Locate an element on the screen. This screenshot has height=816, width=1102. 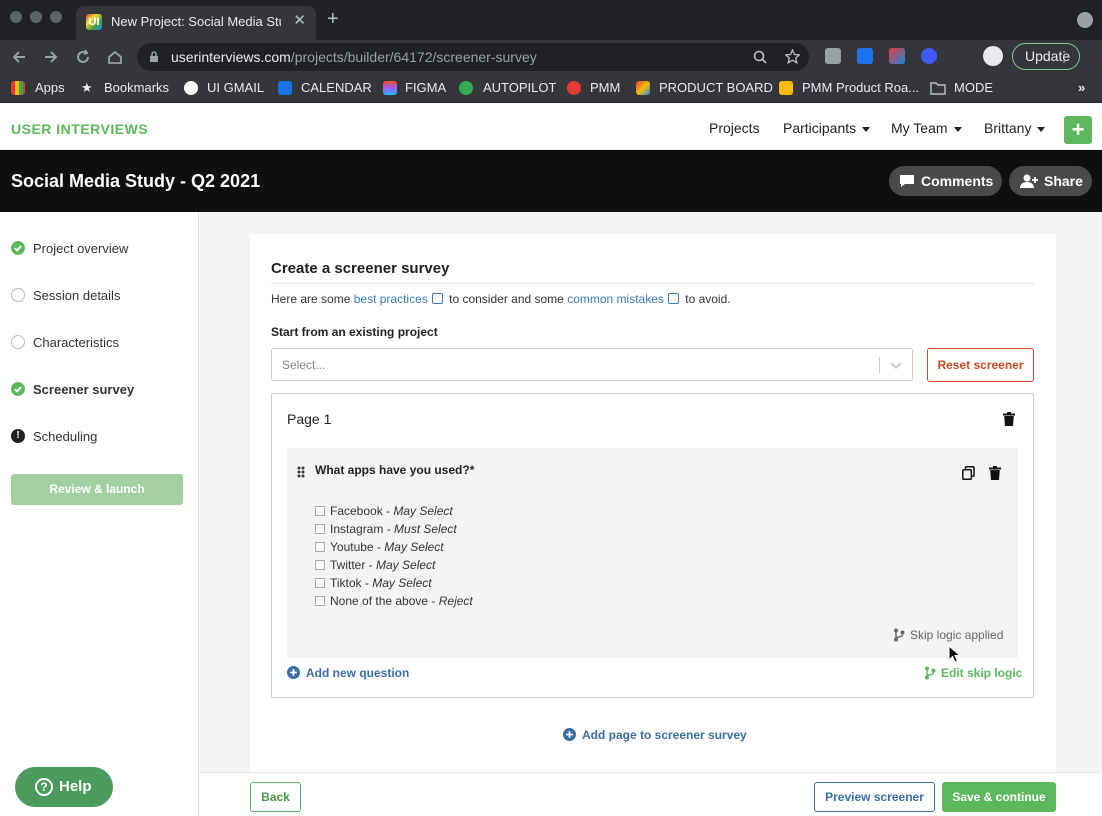
extension-zoom-icon is located at coordinates (865, 56).